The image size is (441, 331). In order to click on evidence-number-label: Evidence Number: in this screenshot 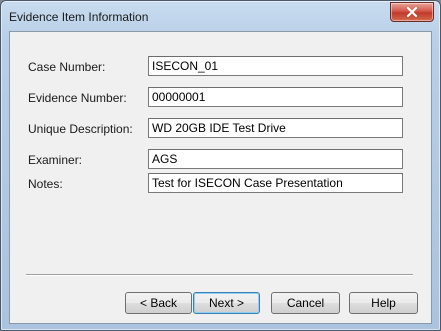, I will do `click(77, 98)`.